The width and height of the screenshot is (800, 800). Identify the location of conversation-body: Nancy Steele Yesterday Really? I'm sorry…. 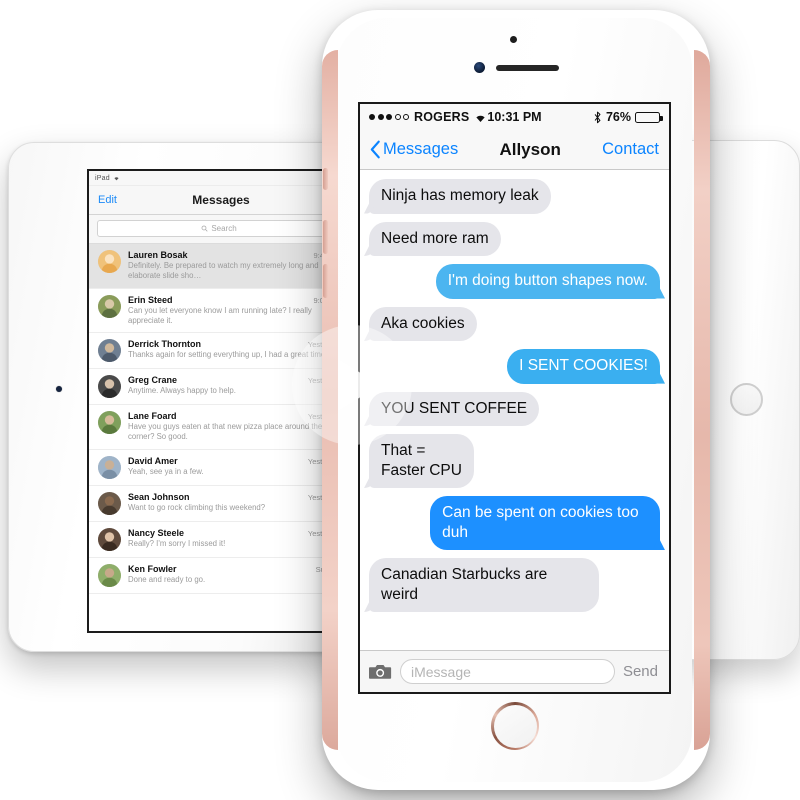
(234, 538).